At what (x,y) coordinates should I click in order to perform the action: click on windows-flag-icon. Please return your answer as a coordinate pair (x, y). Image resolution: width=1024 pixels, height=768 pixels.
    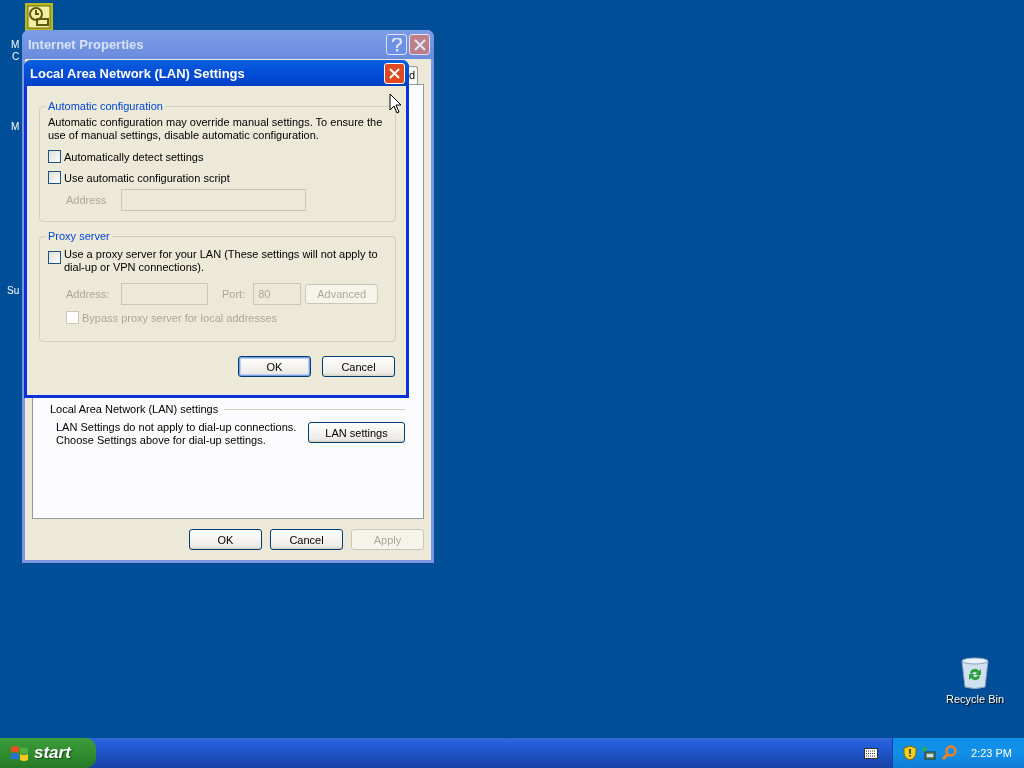
    Looking at the image, I should click on (20, 753).